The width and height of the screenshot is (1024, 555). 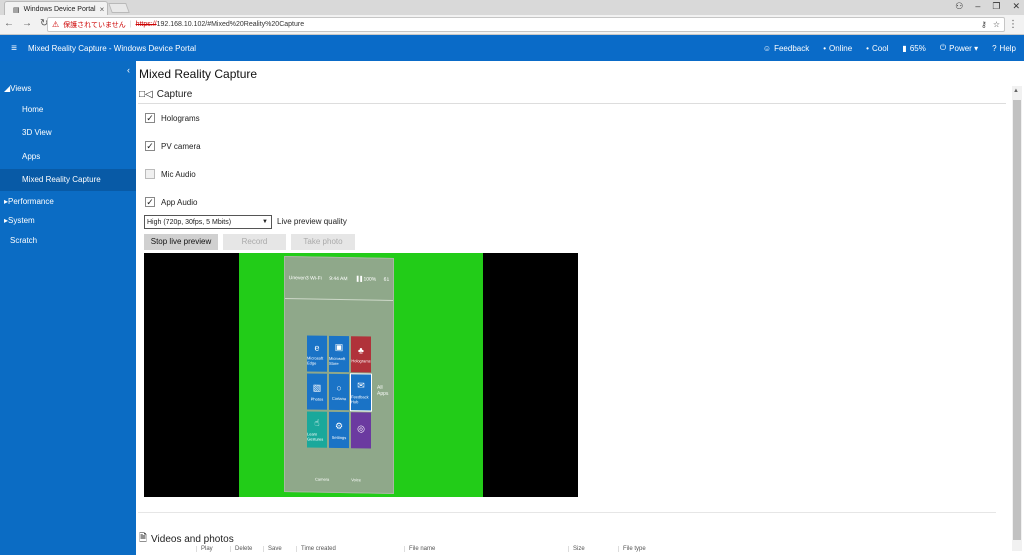 I want to click on app-audio-option: ✓ App Audio, so click(x=171, y=202).